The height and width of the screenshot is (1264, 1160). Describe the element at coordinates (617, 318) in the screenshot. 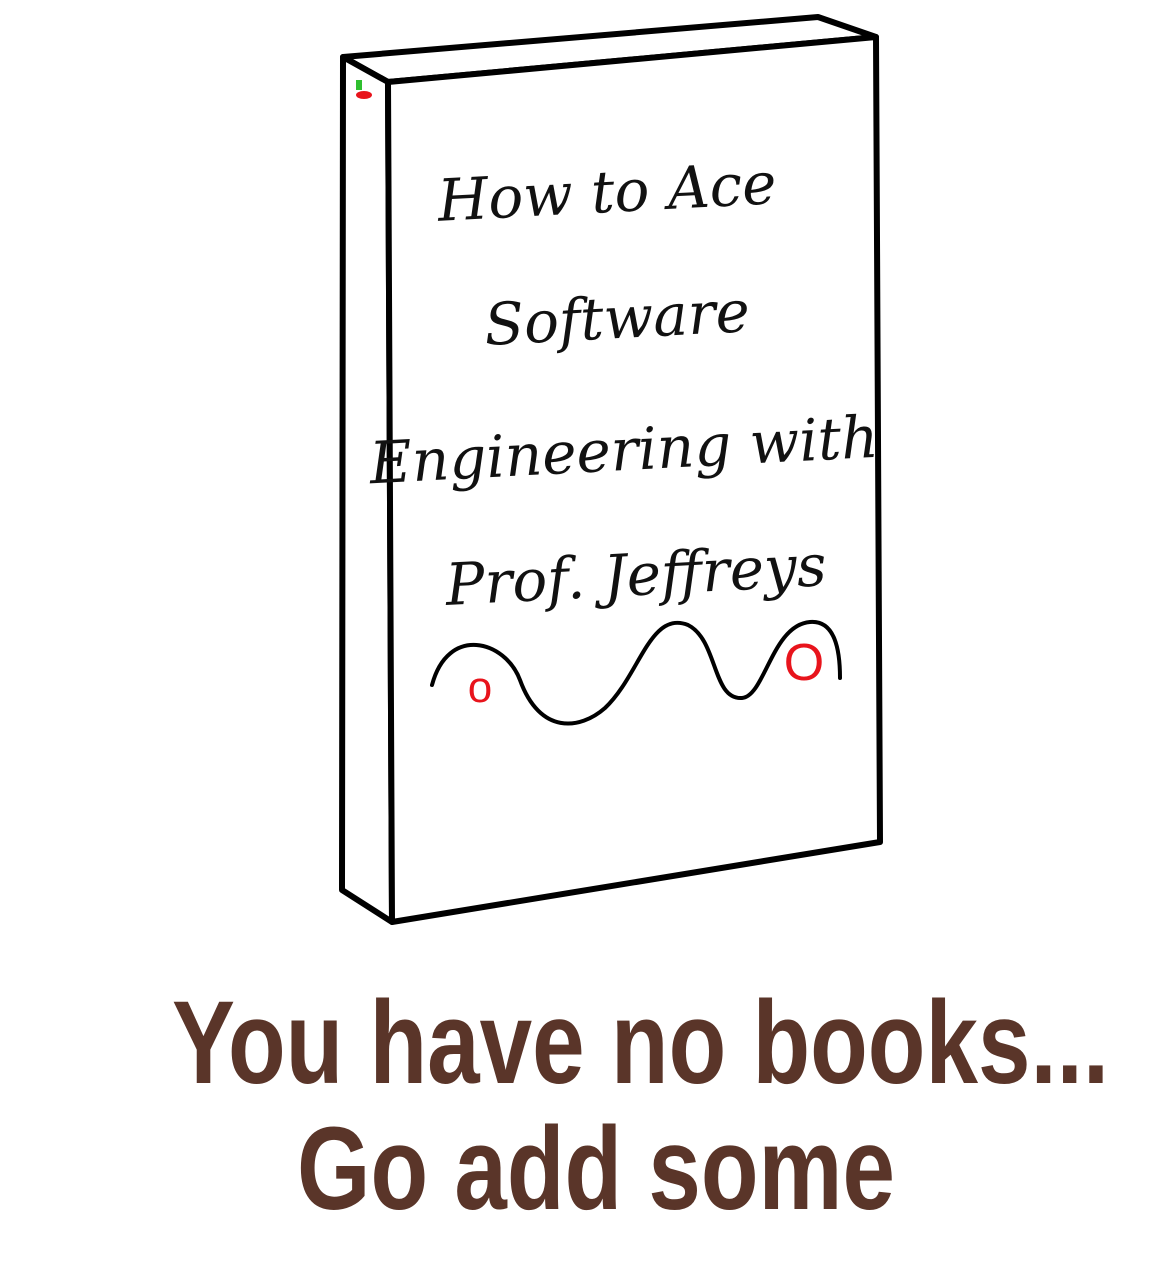

I see `book-title-line-2: Software` at that location.